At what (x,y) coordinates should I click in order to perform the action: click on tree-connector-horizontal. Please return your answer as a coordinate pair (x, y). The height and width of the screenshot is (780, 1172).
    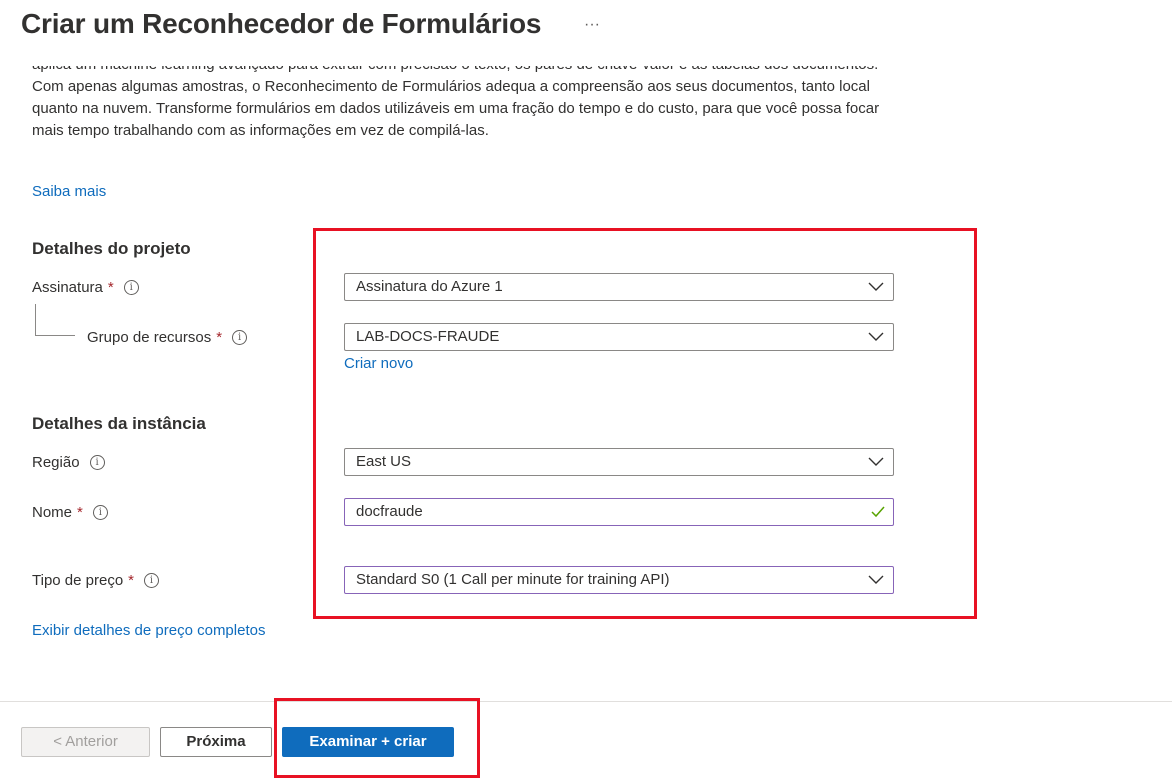
    Looking at the image, I should click on (55, 335).